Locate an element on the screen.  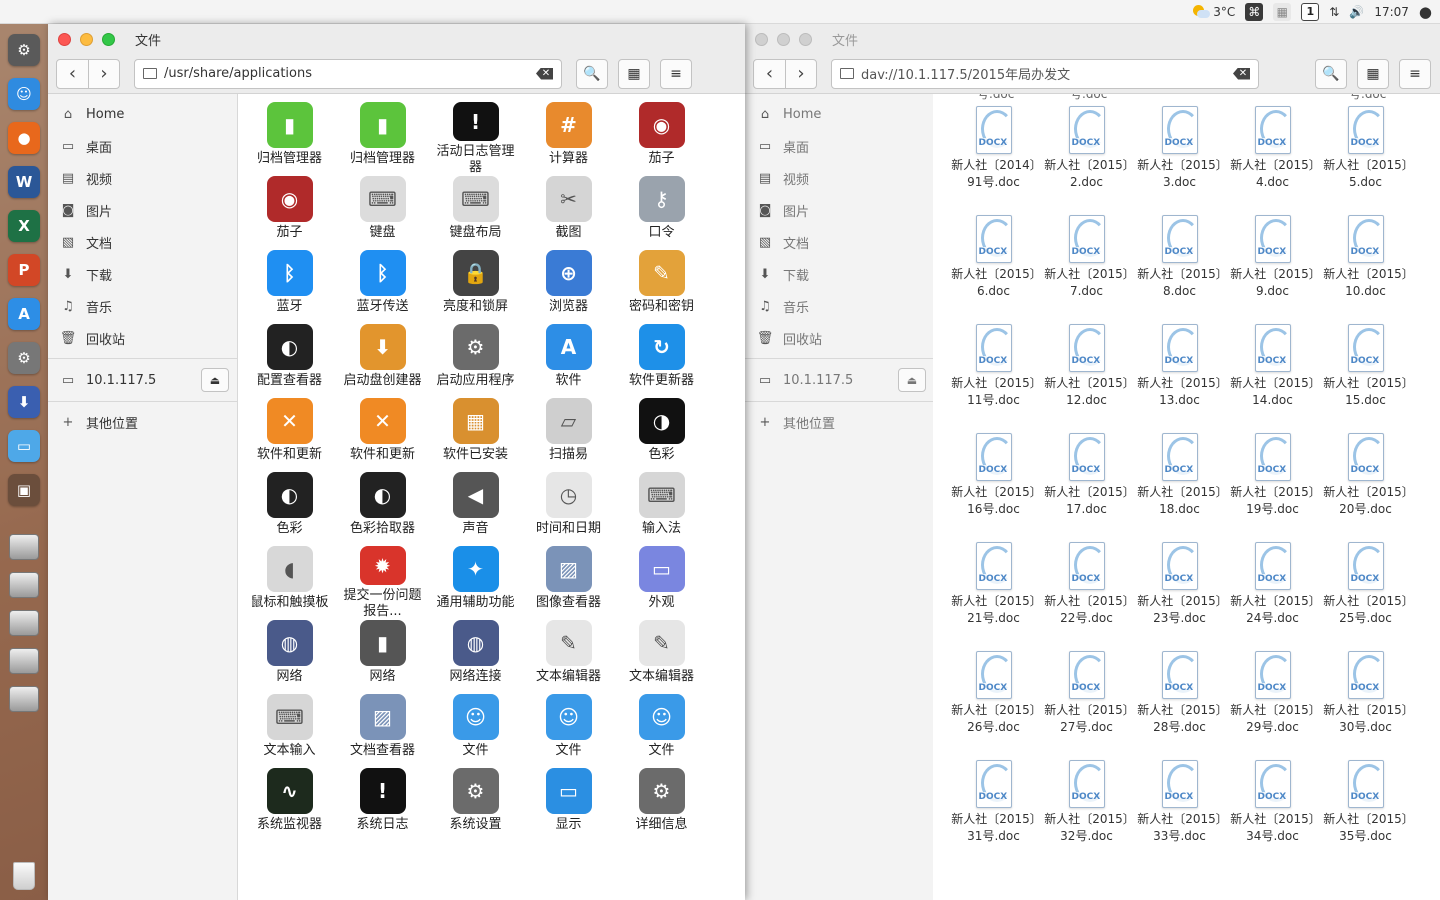
file-item: DOCX 新人社〔2015〕11号.doc is located at coordinates (993, 378).